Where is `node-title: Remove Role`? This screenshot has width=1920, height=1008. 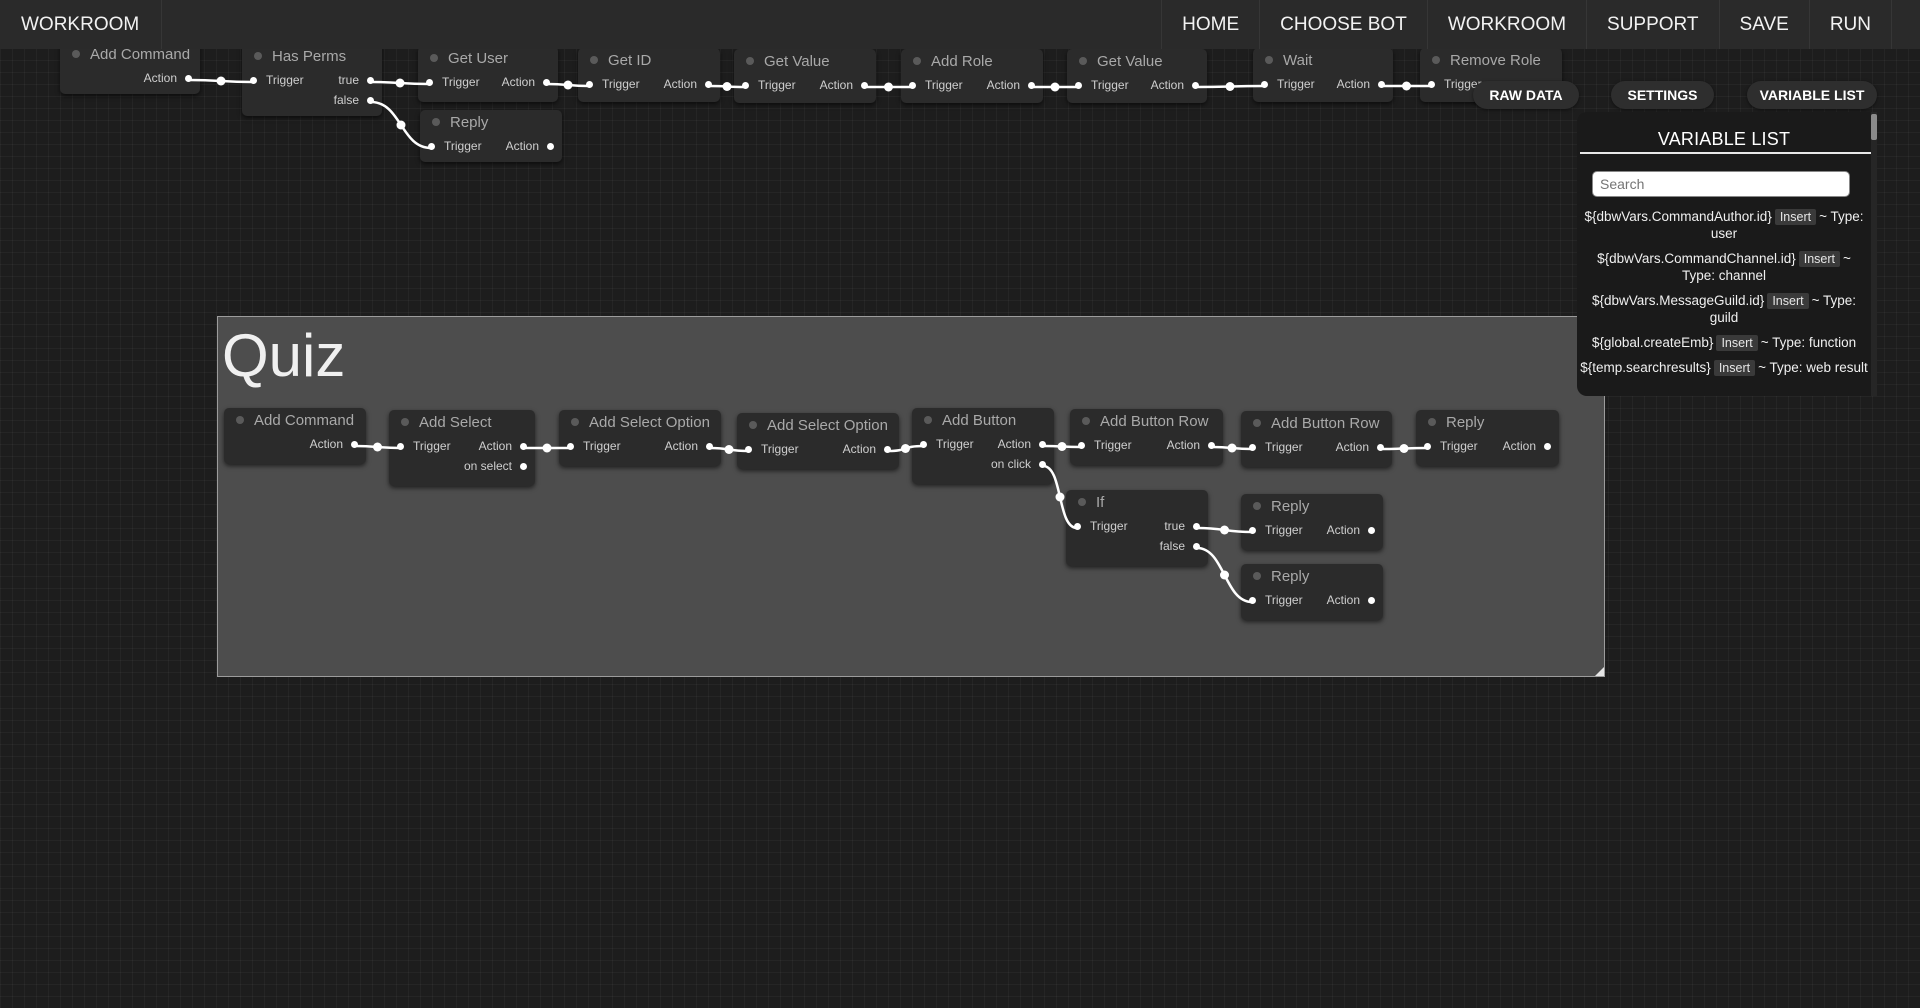 node-title: Remove Role is located at coordinates (1491, 60).